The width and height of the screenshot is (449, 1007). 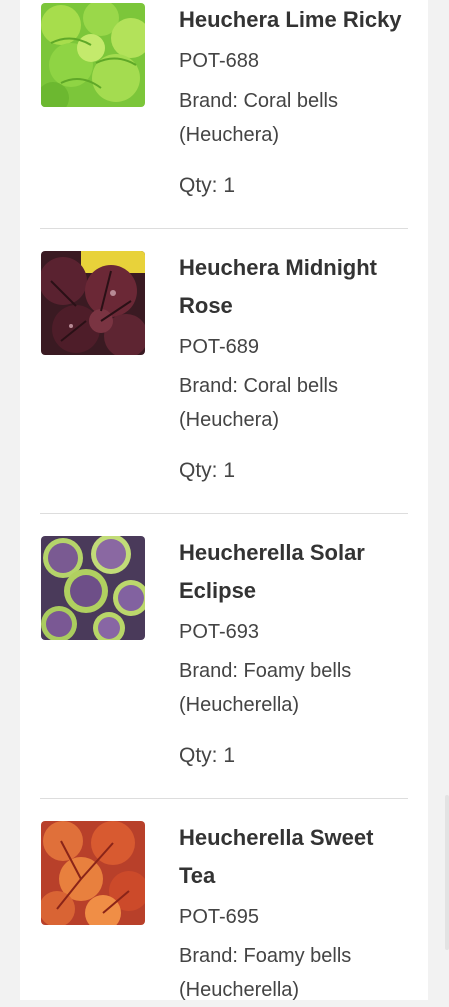 I want to click on product-sku: POT-688, so click(x=219, y=61).